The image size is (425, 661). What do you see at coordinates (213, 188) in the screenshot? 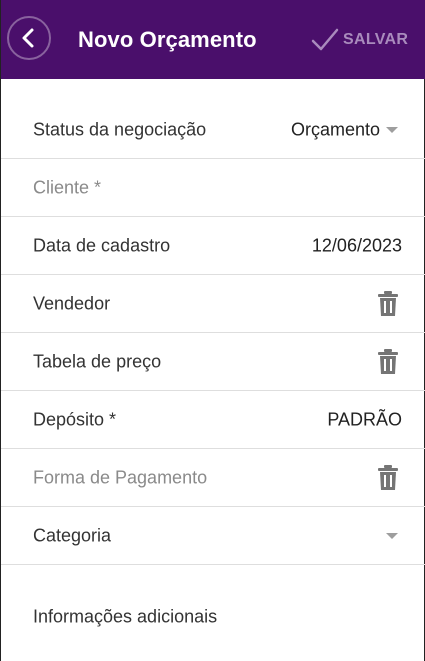
I see `cliente-field: Cliente *` at bounding box center [213, 188].